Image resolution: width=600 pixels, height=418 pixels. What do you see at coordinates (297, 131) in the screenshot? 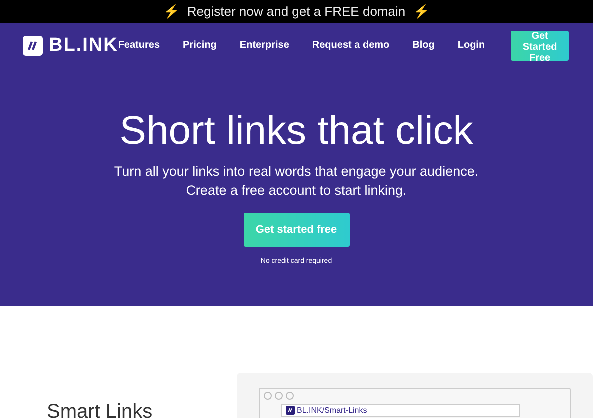
I see `hero-title: Short links that click` at bounding box center [297, 131].